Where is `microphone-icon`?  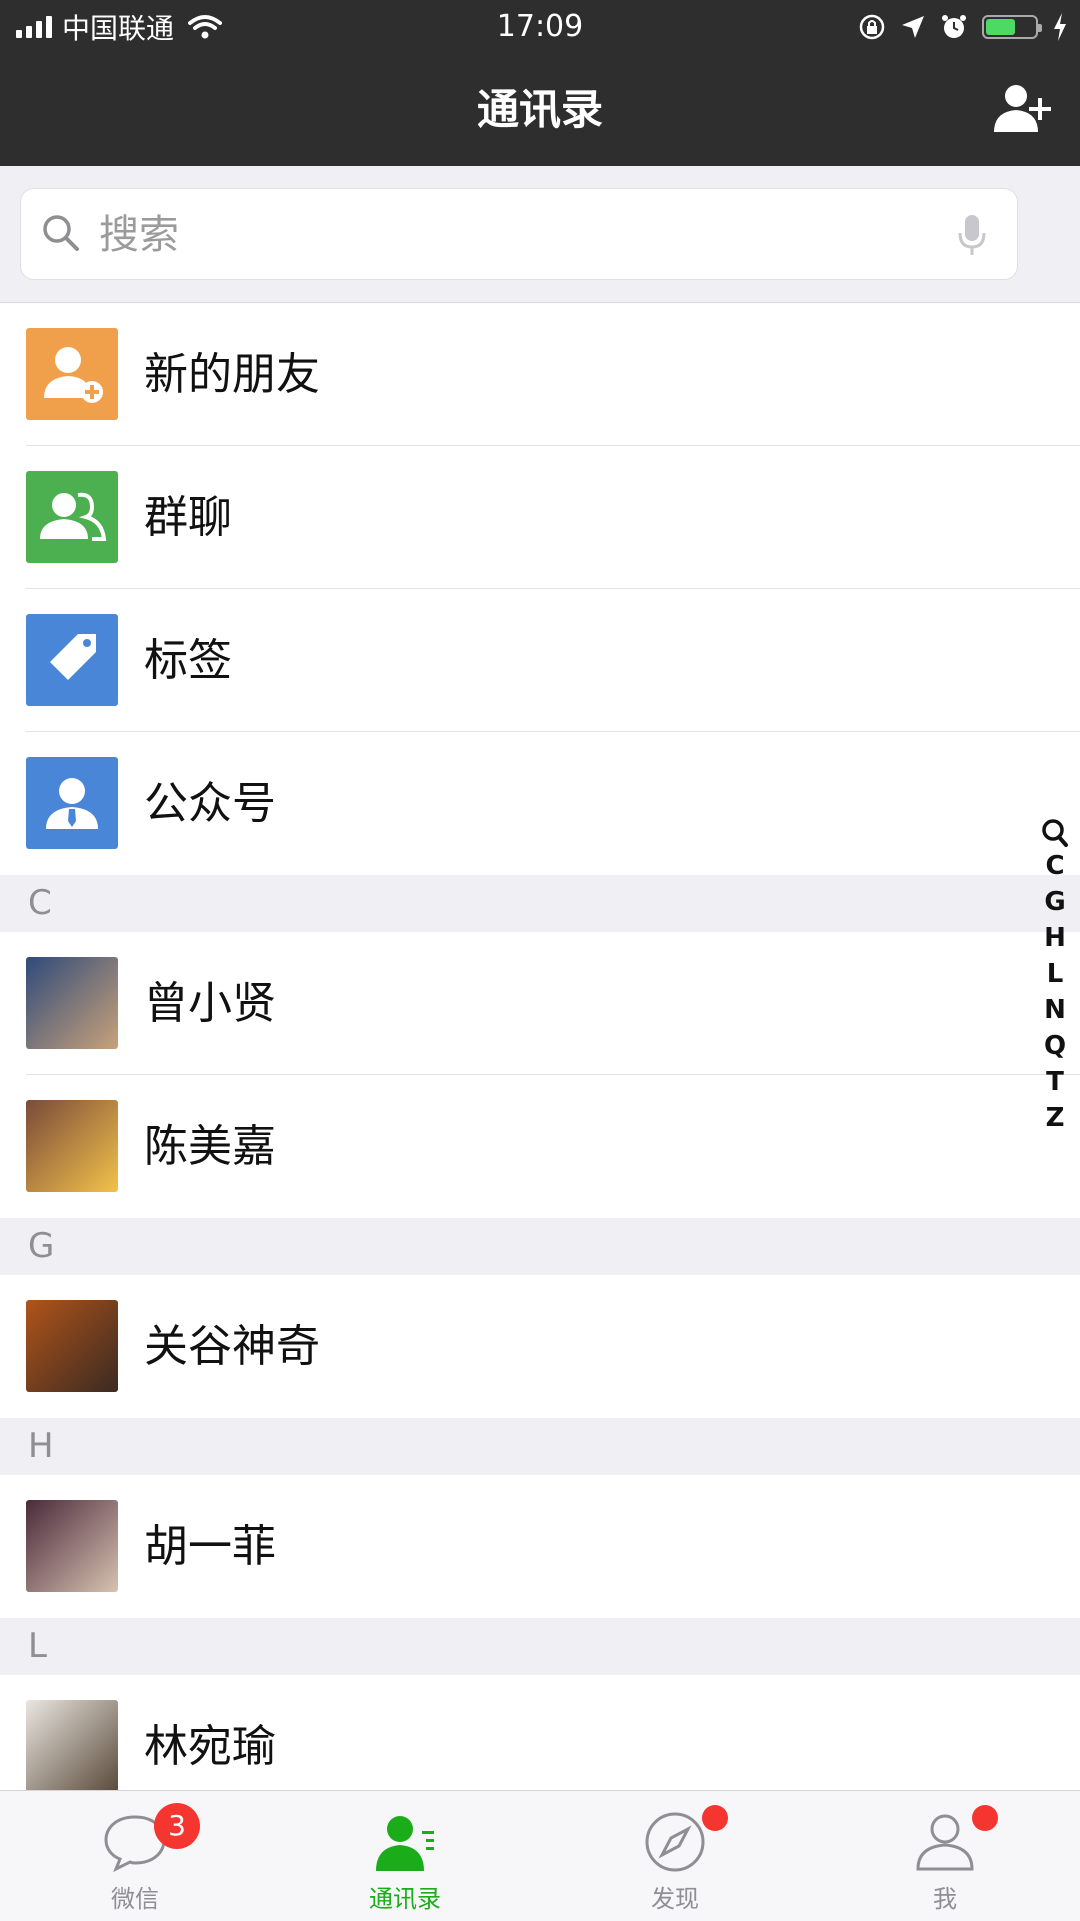
microphone-icon is located at coordinates (972, 235).